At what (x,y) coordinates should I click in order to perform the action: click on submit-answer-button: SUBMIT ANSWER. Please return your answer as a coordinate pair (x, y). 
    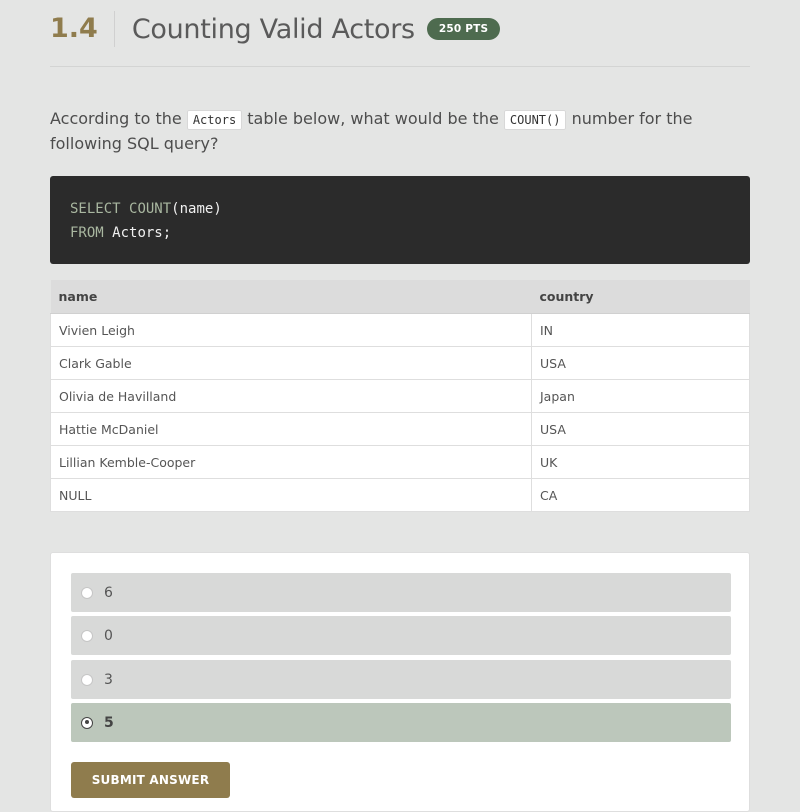
    Looking at the image, I should click on (150, 780).